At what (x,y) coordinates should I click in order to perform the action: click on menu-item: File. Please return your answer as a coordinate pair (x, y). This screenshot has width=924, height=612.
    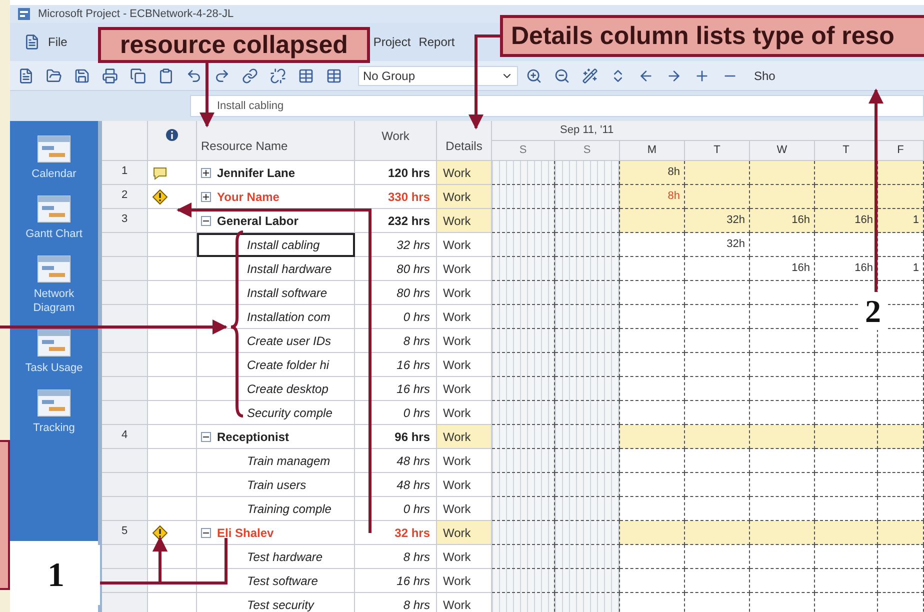
    Looking at the image, I should click on (58, 42).